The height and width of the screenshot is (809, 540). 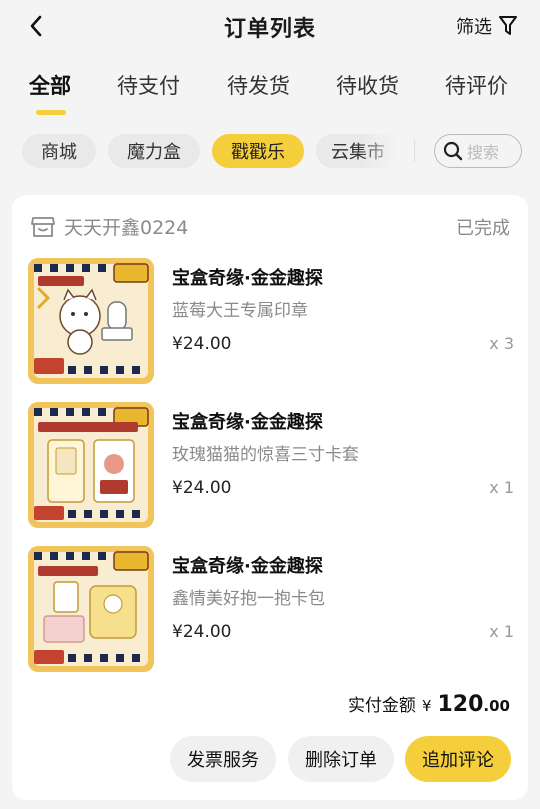 I want to click on total-label: 实付金额, so click(x=381, y=706).